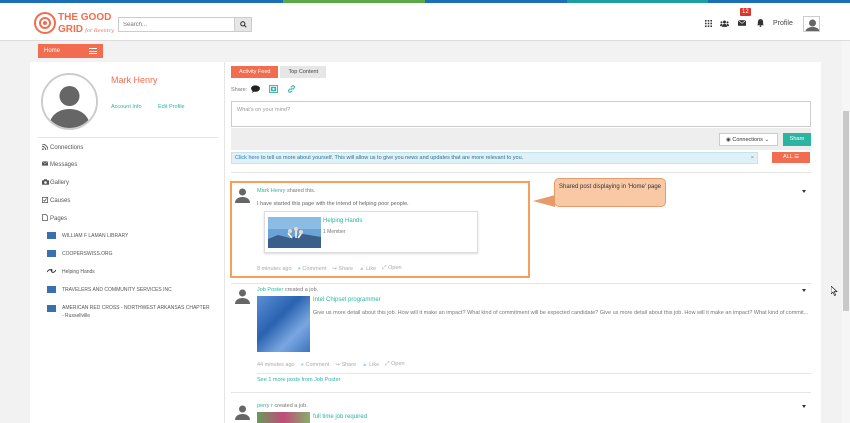  I want to click on page-item-travelers: TRAVELERS AND COMMUNITY SERVICES INC, so click(109, 289).